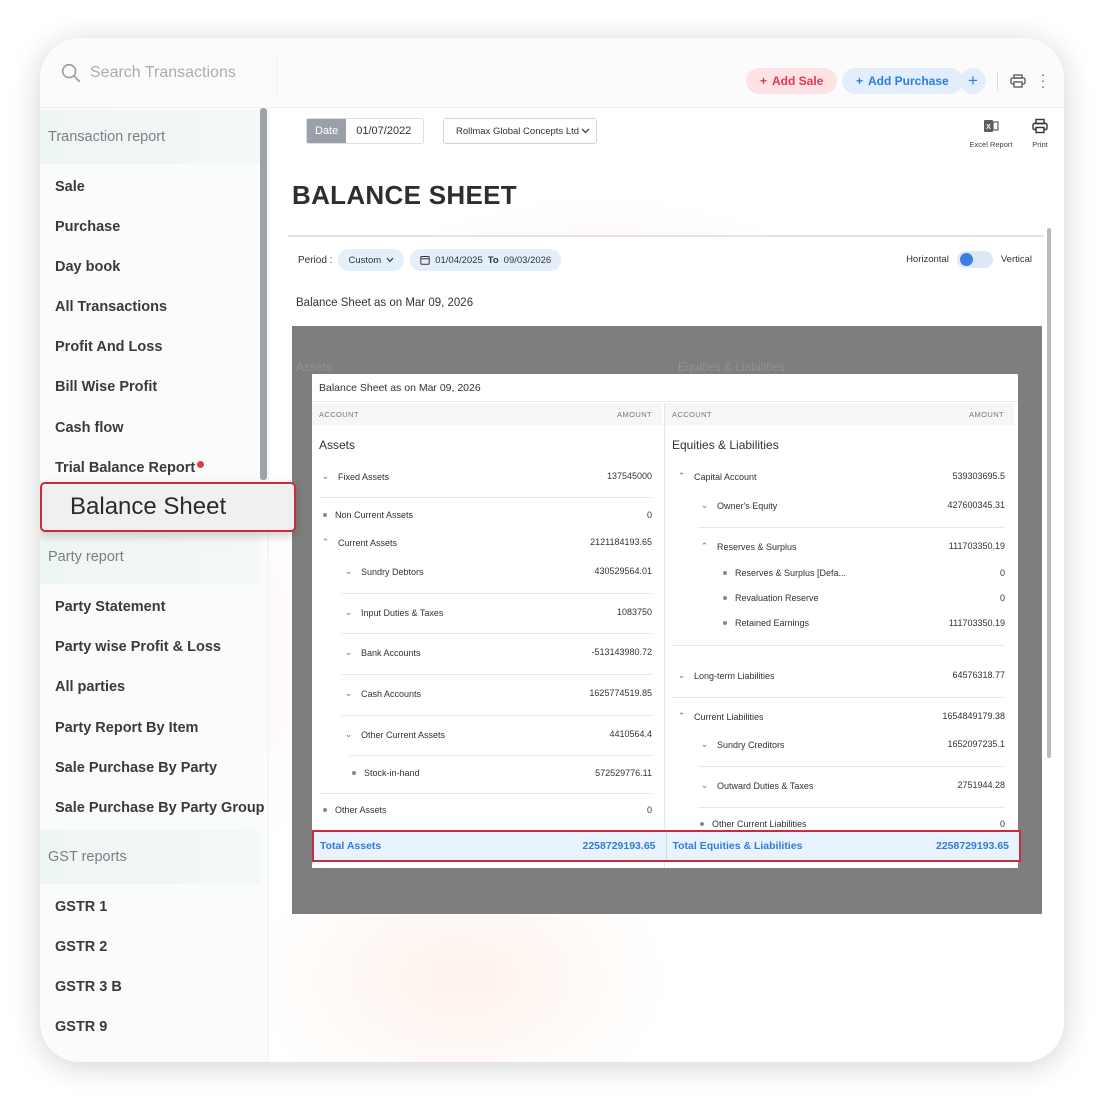  What do you see at coordinates (792, 81) in the screenshot?
I see `add-sale-button: + Add Sale` at bounding box center [792, 81].